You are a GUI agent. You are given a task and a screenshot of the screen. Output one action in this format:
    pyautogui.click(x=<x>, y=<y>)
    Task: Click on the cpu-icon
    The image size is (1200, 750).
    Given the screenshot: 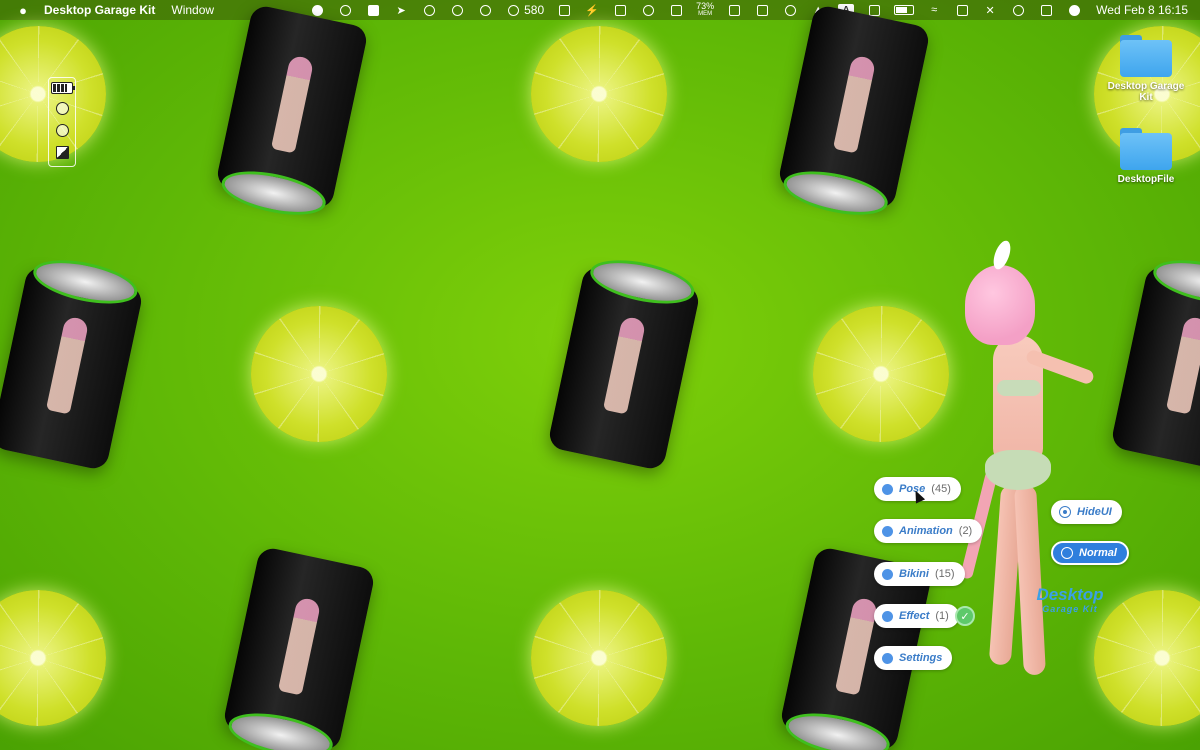 What is the action you would take?
    pyautogui.click(x=734, y=10)
    